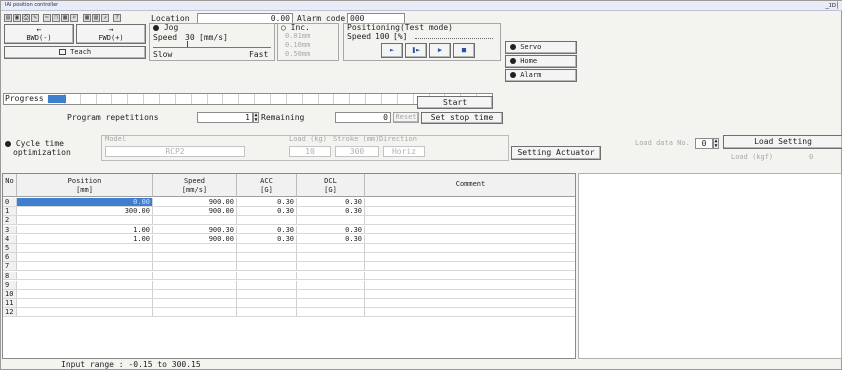 Image resolution: width=842 pixels, height=370 pixels. What do you see at coordinates (111, 34) in the screenshot?
I see `fwd-button: → FWD(+)` at bounding box center [111, 34].